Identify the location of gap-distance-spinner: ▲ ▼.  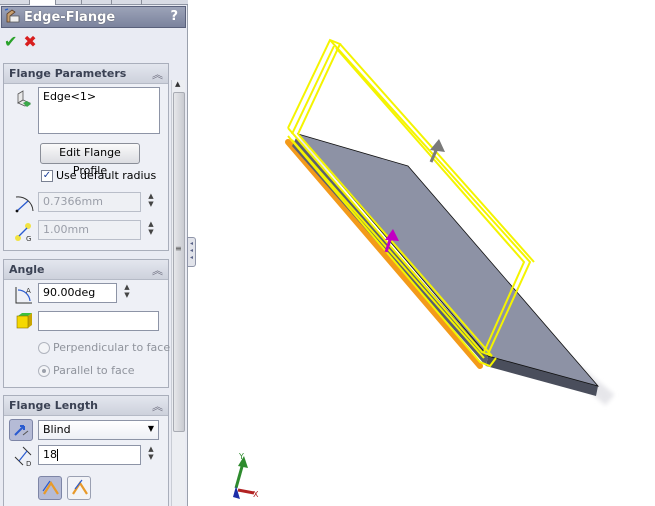
(151, 230).